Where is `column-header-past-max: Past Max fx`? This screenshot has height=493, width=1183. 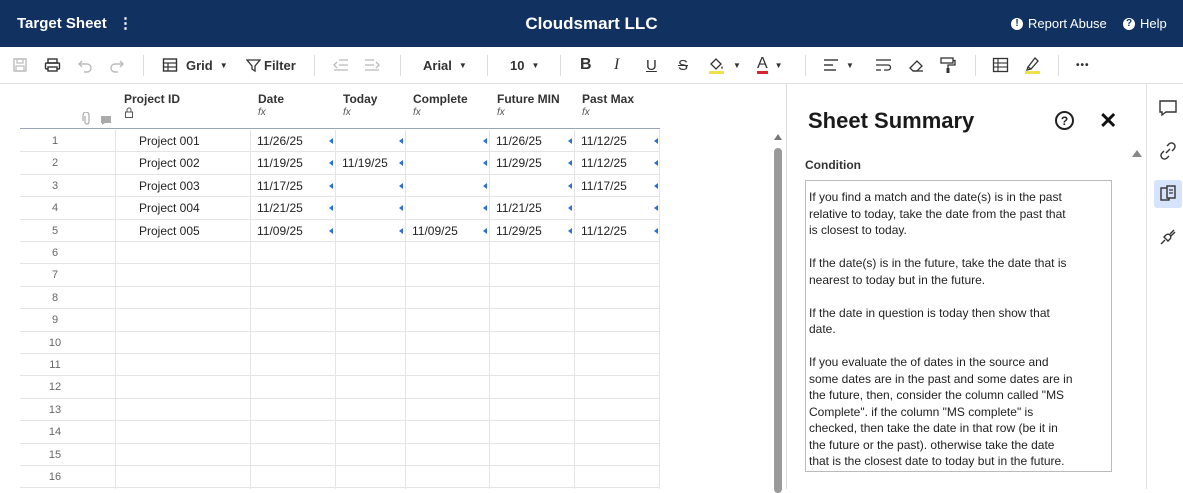 column-header-past-max: Past Max fx is located at coordinates (617, 111).